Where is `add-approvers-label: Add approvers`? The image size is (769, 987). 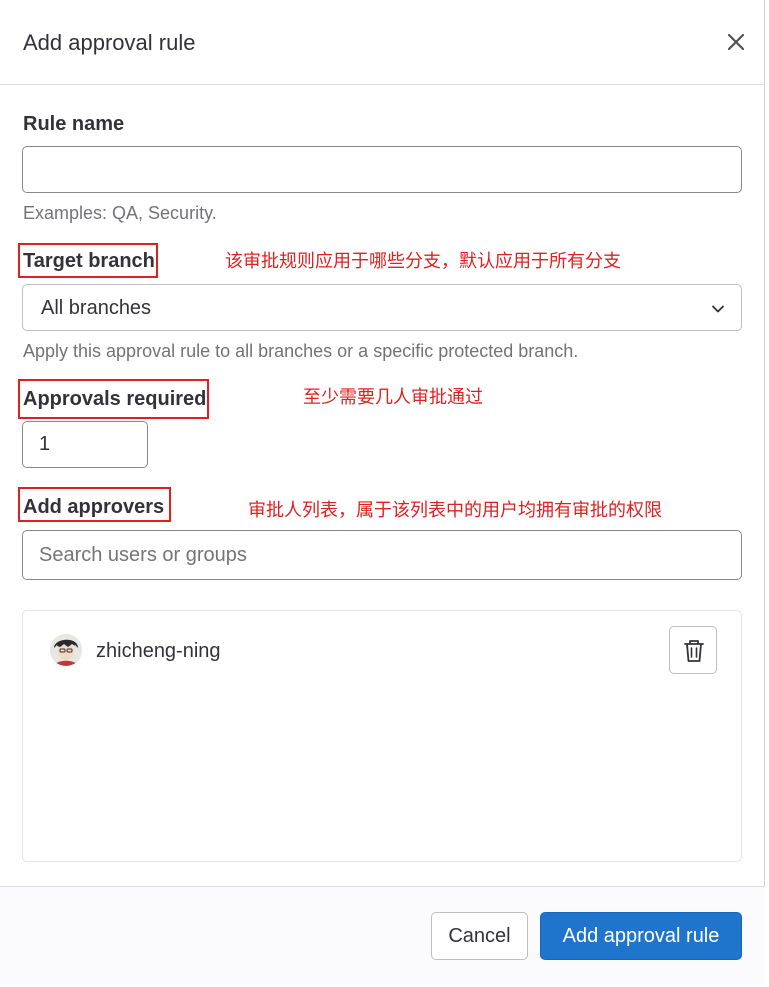 add-approvers-label: Add approvers is located at coordinates (94, 507).